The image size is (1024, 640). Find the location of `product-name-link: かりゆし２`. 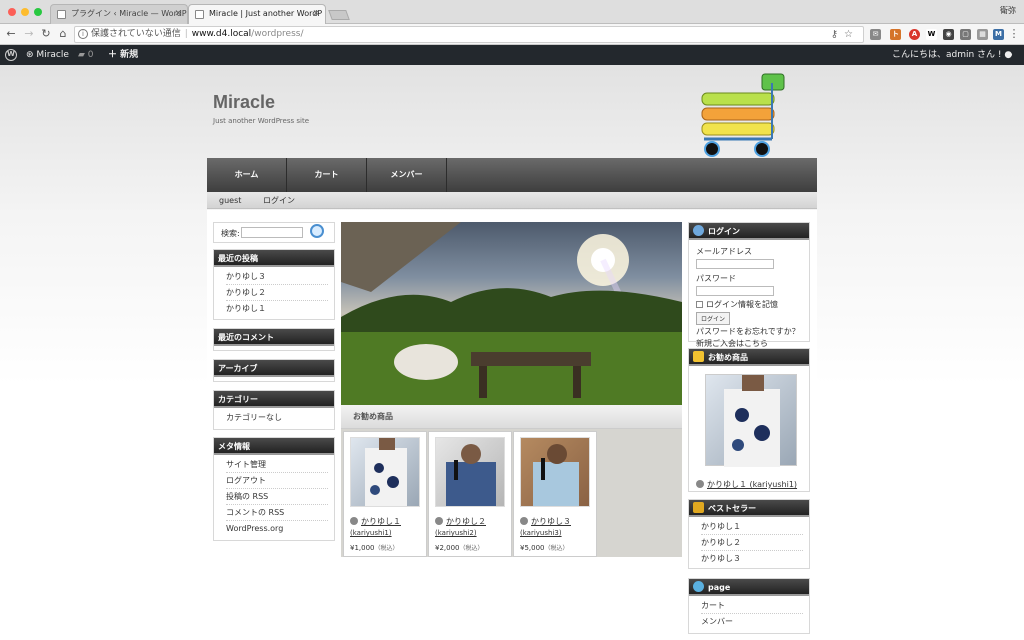

product-name-link: かりゆし２ is located at coordinates (460, 521).